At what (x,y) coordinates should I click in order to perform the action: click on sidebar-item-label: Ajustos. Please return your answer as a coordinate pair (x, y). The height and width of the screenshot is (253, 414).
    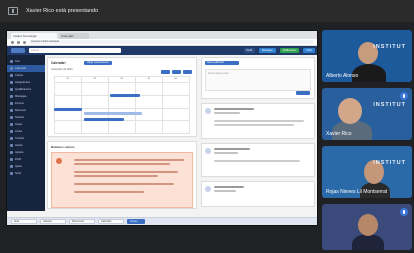
    Looking at the image, I should click on (19, 152).